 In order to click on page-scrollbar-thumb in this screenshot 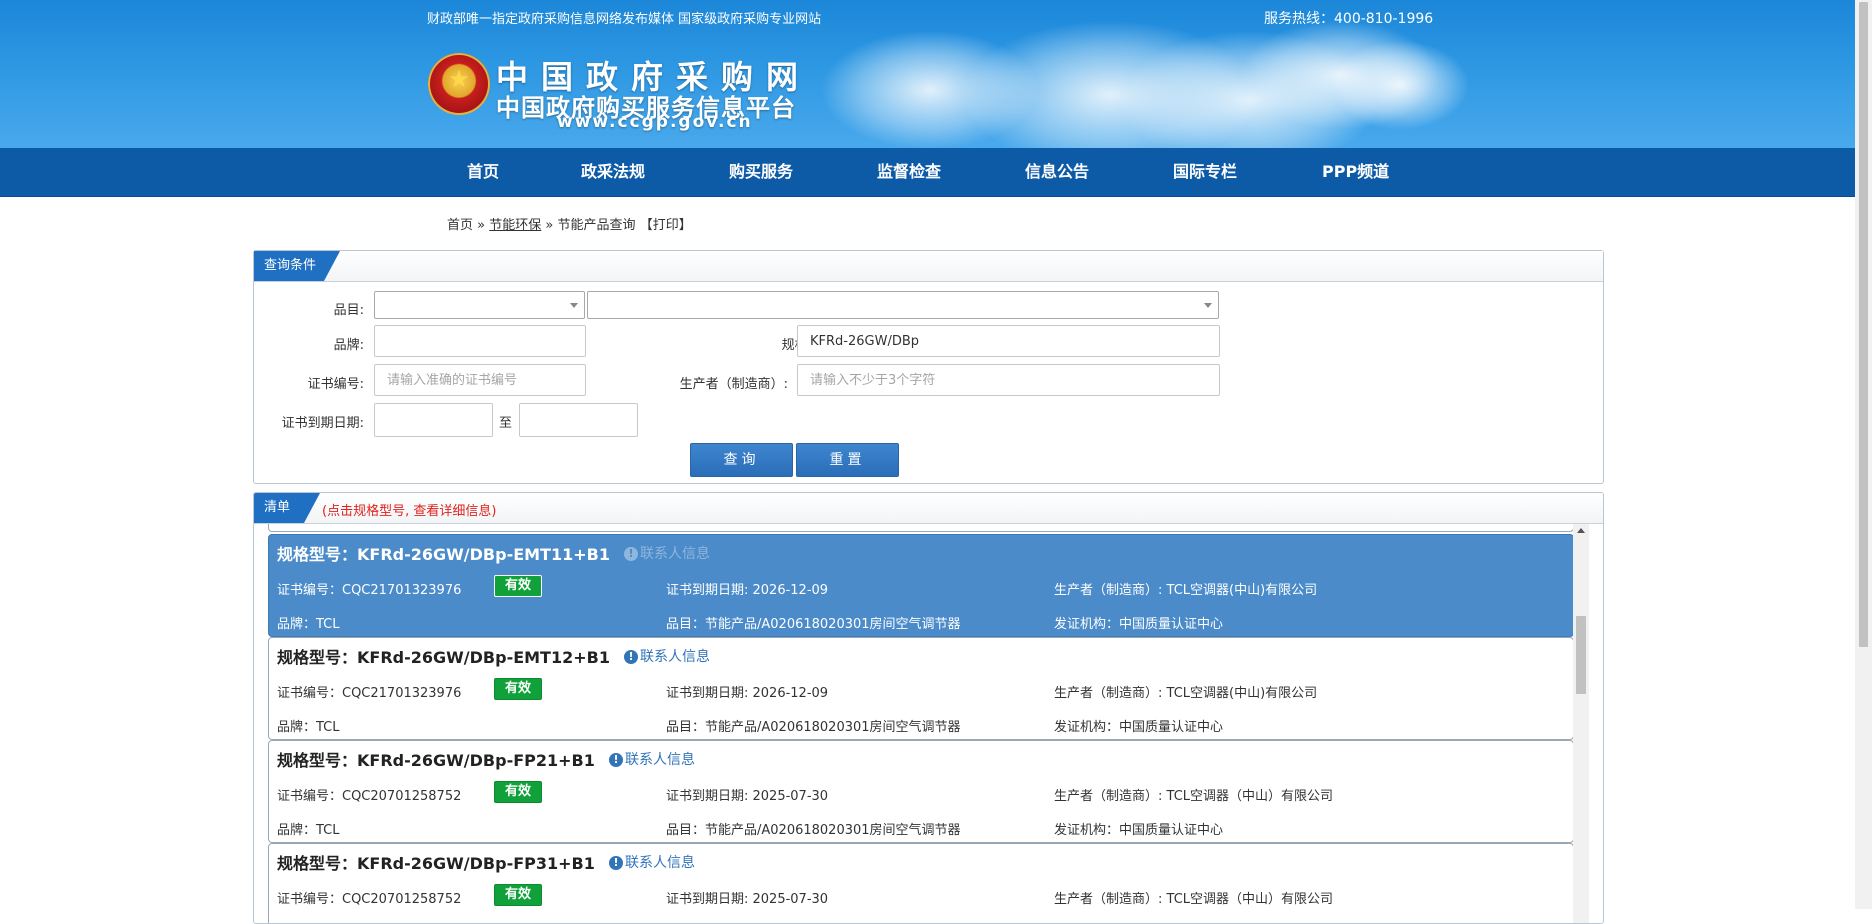, I will do `click(1863, 324)`.